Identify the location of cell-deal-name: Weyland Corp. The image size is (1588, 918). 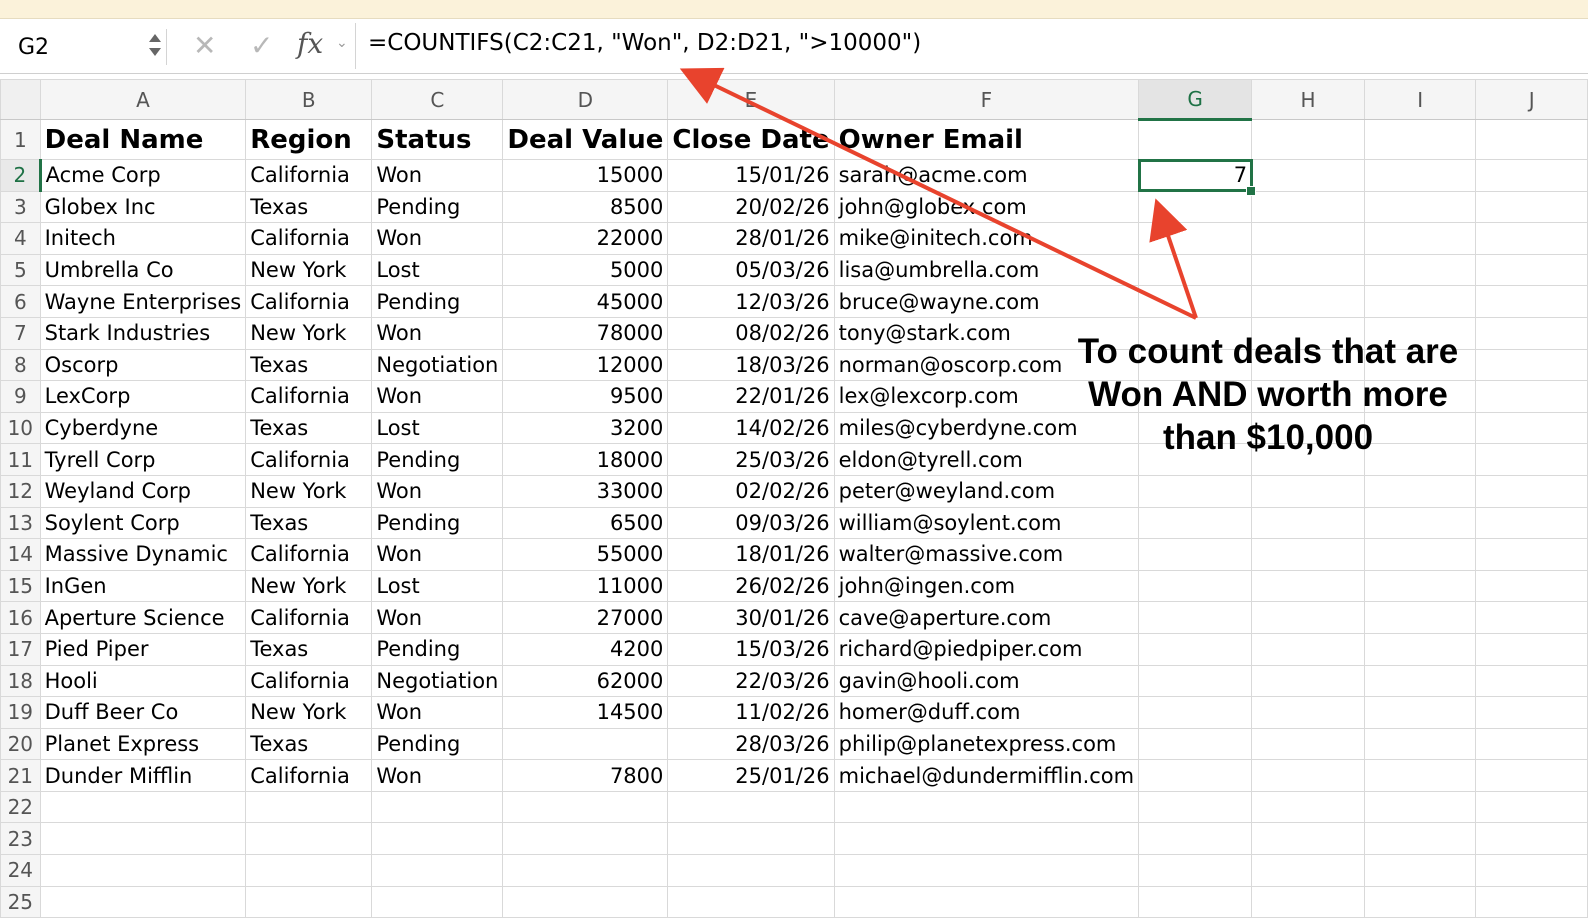
(143, 491).